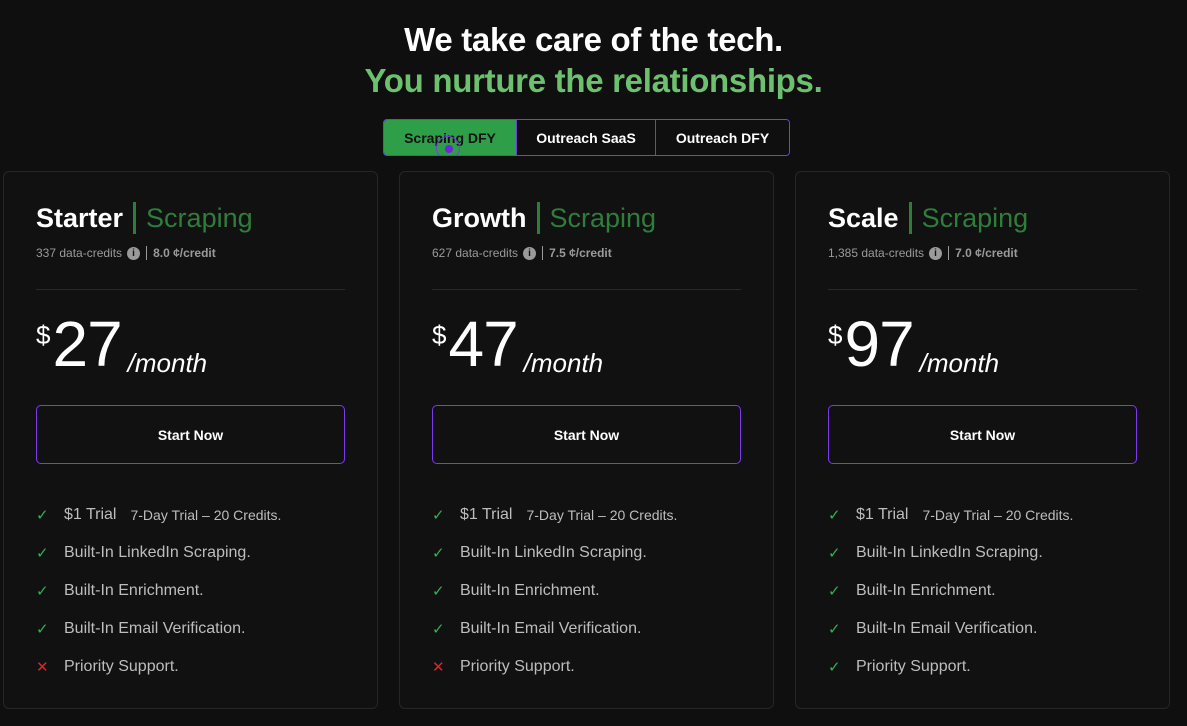 Image resolution: width=1187 pixels, height=726 pixels. I want to click on tab-outreach-saas: Outreach SaaS, so click(586, 137).